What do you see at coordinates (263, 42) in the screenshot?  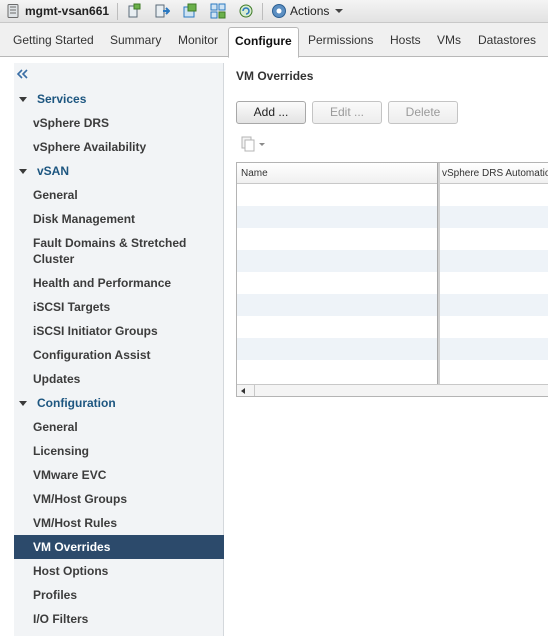 I see `tab-configure: Configure` at bounding box center [263, 42].